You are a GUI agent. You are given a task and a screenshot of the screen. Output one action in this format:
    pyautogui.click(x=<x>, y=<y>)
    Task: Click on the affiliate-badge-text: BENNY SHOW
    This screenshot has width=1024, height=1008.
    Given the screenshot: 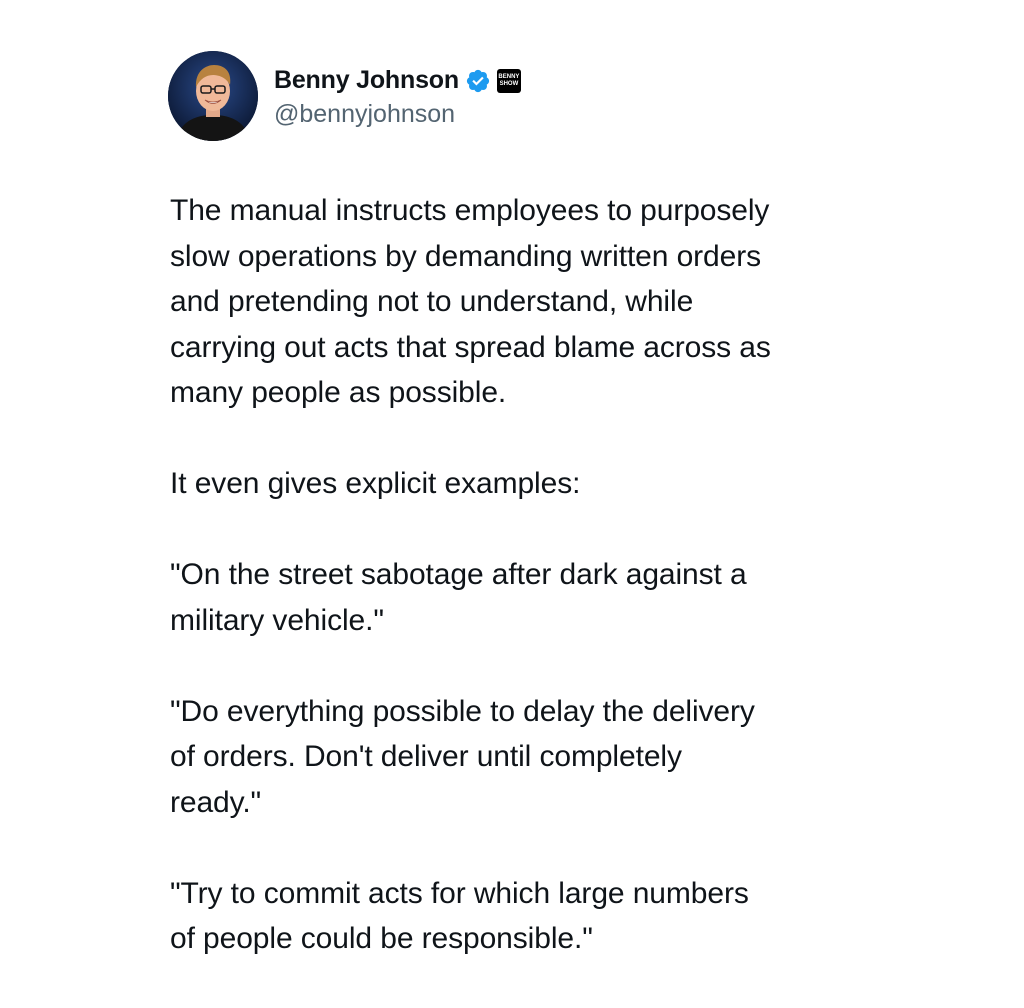 What is the action you would take?
    pyautogui.click(x=509, y=80)
    